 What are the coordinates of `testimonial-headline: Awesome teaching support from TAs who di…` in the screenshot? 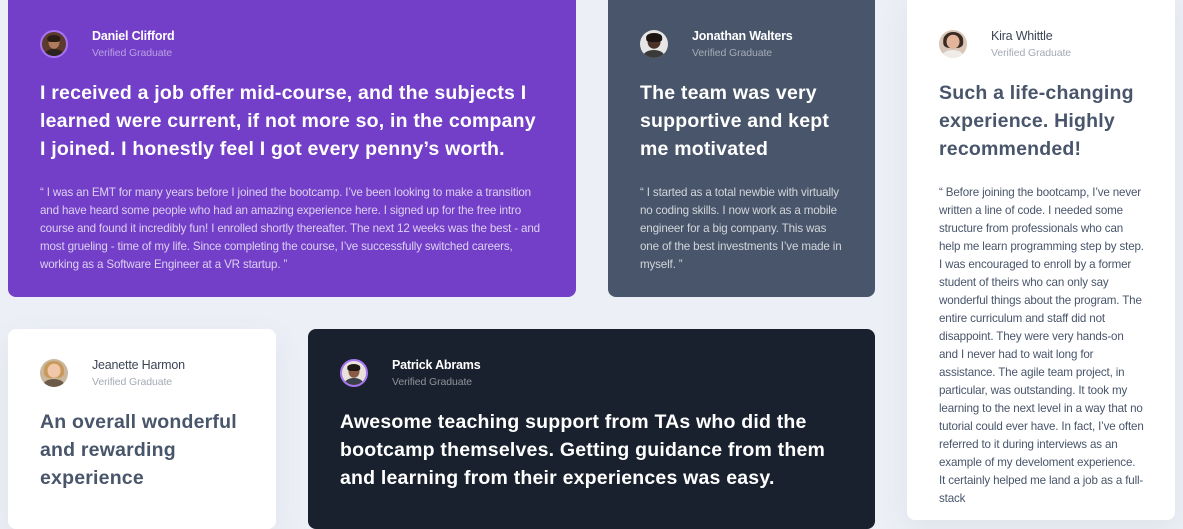 It's located at (583, 450).